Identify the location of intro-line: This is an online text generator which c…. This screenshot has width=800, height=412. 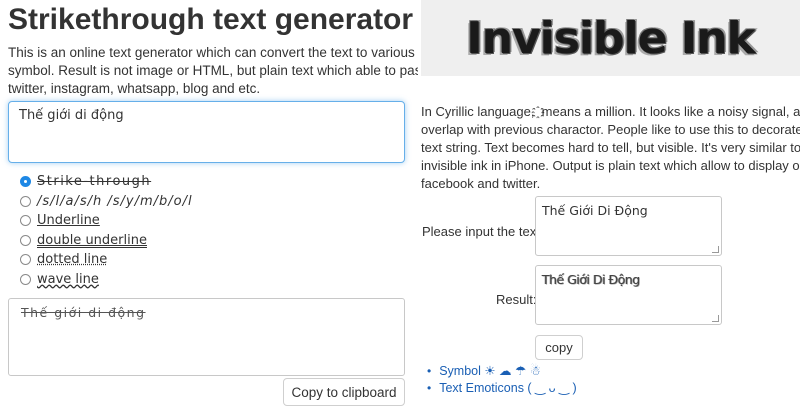
(213, 52).